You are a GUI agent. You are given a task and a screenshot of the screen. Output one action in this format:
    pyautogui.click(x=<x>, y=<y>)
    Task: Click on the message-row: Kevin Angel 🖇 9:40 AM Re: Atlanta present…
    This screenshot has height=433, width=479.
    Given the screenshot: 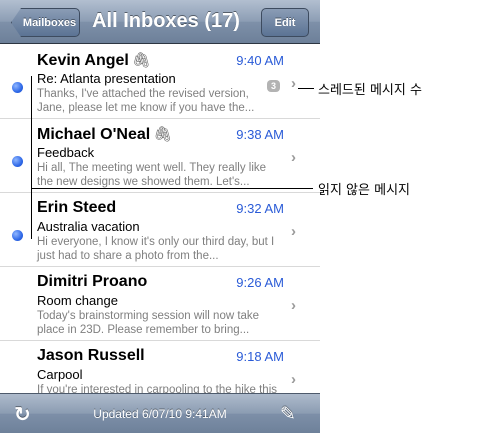 What is the action you would take?
    pyautogui.click(x=160, y=82)
    